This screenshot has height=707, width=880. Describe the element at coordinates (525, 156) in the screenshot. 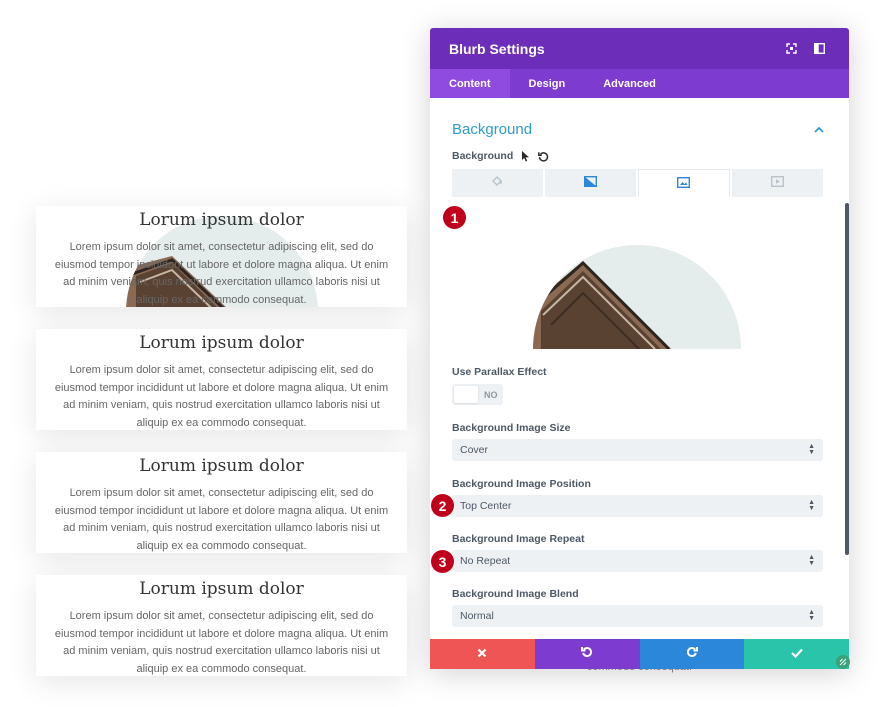

I see `cursor-icon` at that location.